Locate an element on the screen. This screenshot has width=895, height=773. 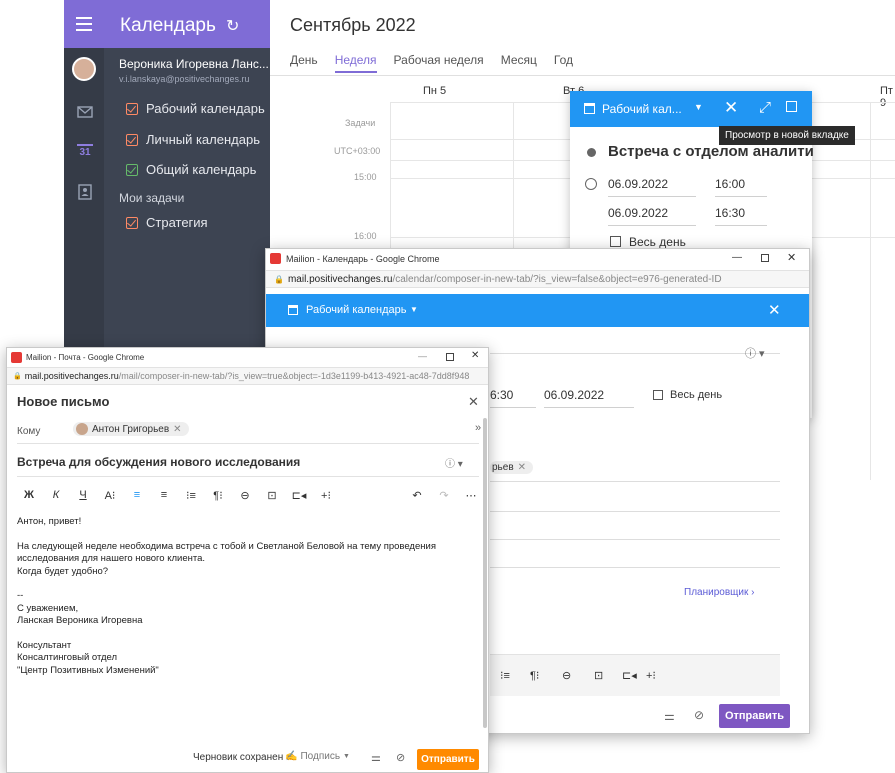
list-button: ⁝≡ is located at coordinates (191, 495).